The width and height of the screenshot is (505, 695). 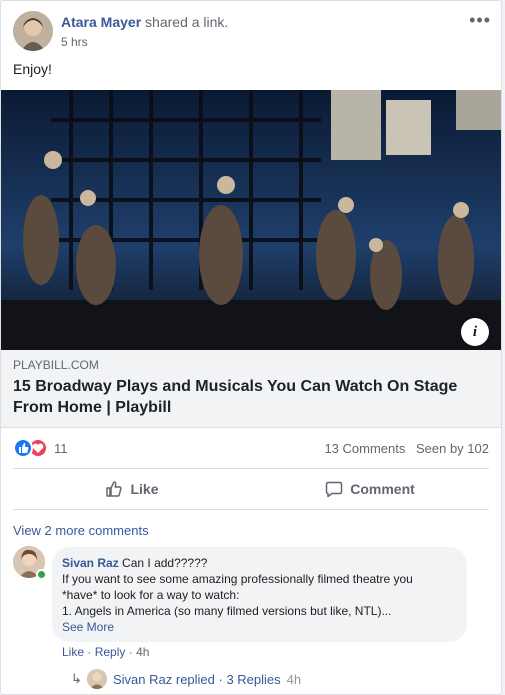 I want to click on thumbs-up-icon, so click(x=114, y=489).